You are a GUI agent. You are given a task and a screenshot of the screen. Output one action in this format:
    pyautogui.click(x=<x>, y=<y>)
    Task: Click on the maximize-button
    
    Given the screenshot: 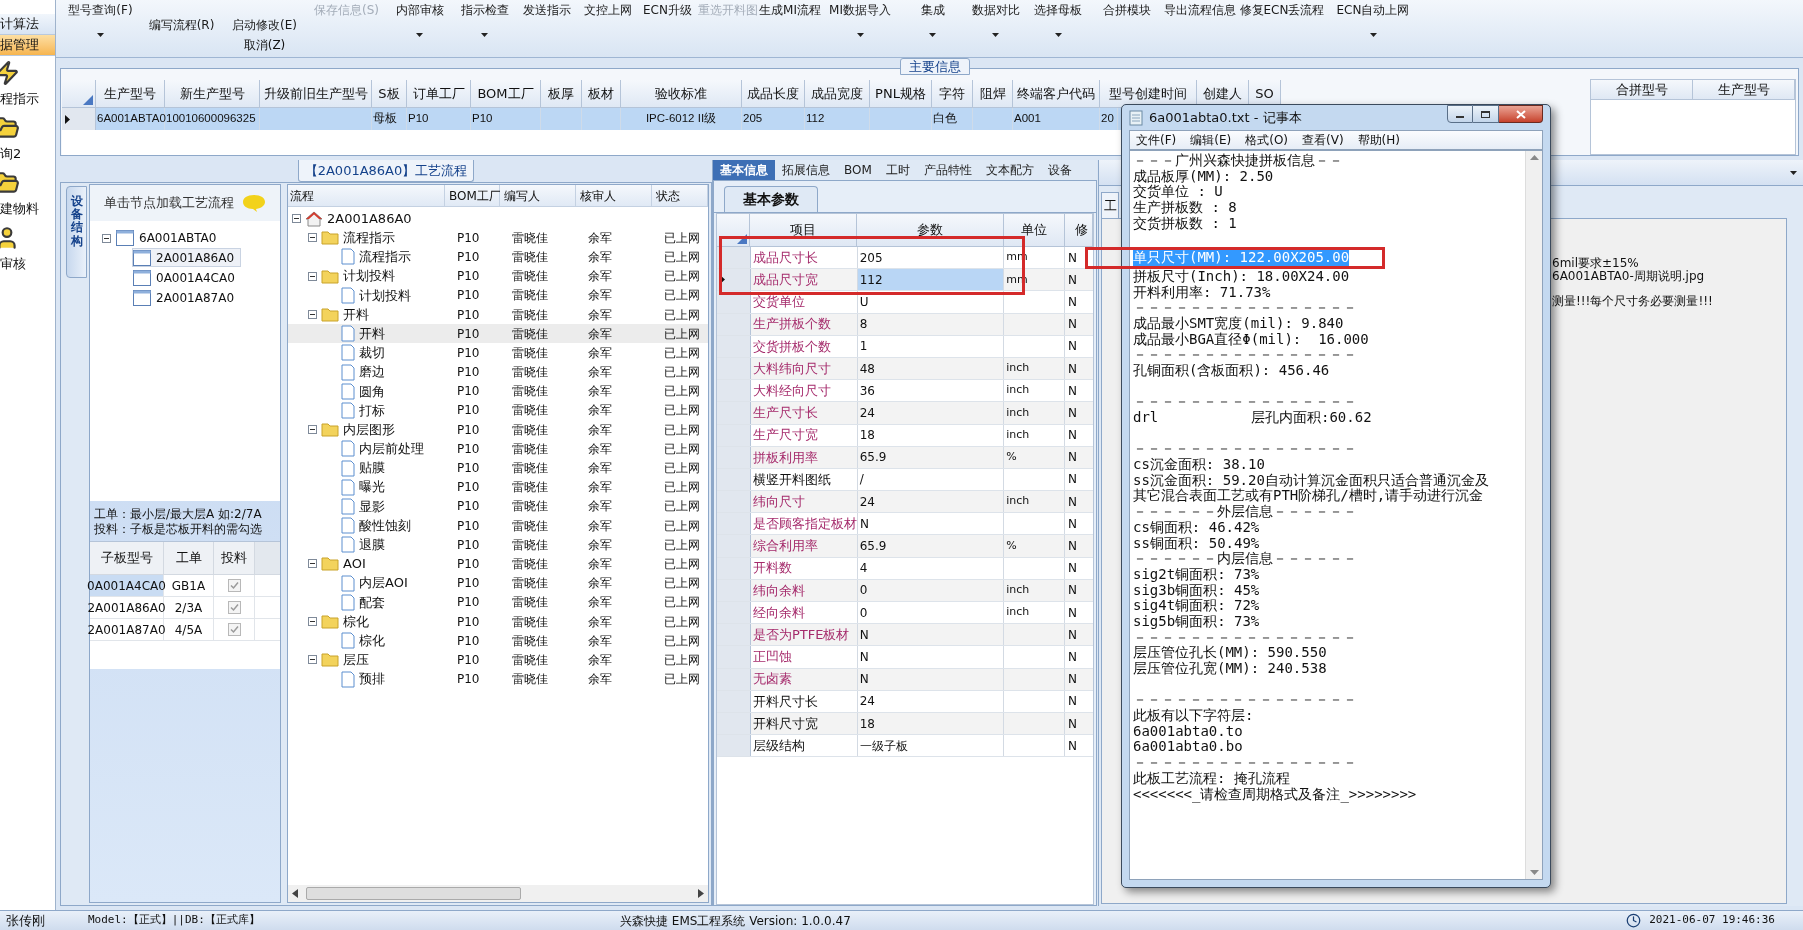 What is the action you would take?
    pyautogui.click(x=1486, y=114)
    